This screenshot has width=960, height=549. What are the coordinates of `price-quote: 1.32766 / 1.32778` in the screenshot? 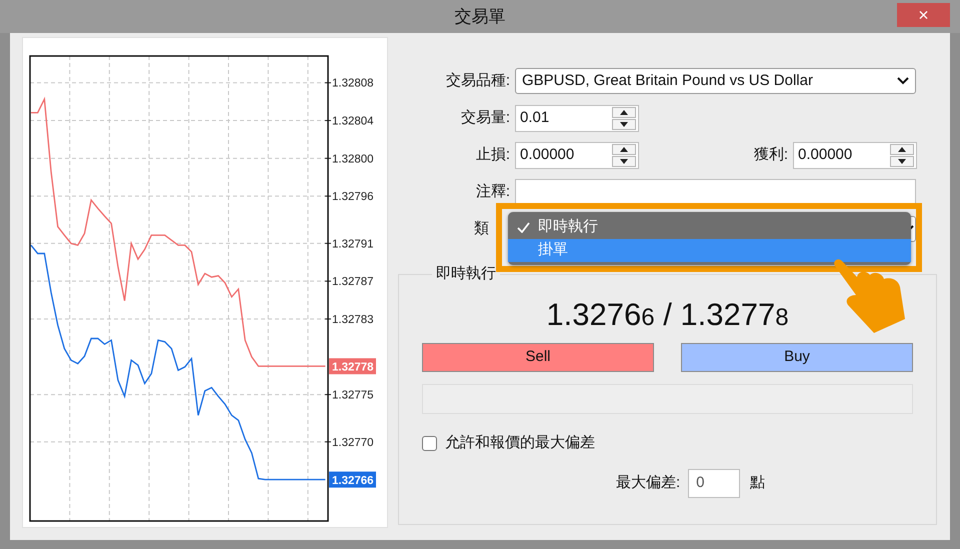 It's located at (667, 314).